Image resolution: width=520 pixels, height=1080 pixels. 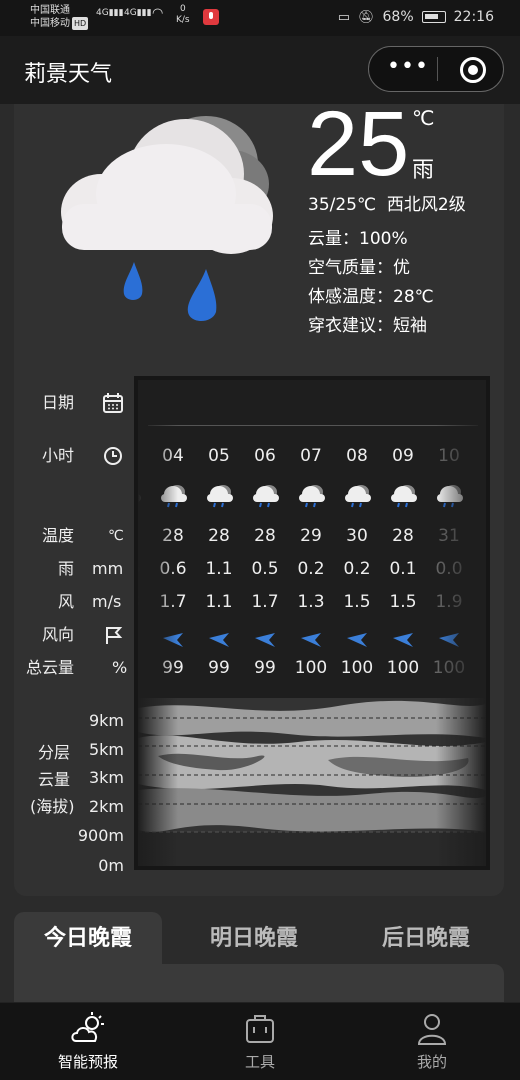 I want to click on label-cloud: 总云量, so click(x=50, y=667).